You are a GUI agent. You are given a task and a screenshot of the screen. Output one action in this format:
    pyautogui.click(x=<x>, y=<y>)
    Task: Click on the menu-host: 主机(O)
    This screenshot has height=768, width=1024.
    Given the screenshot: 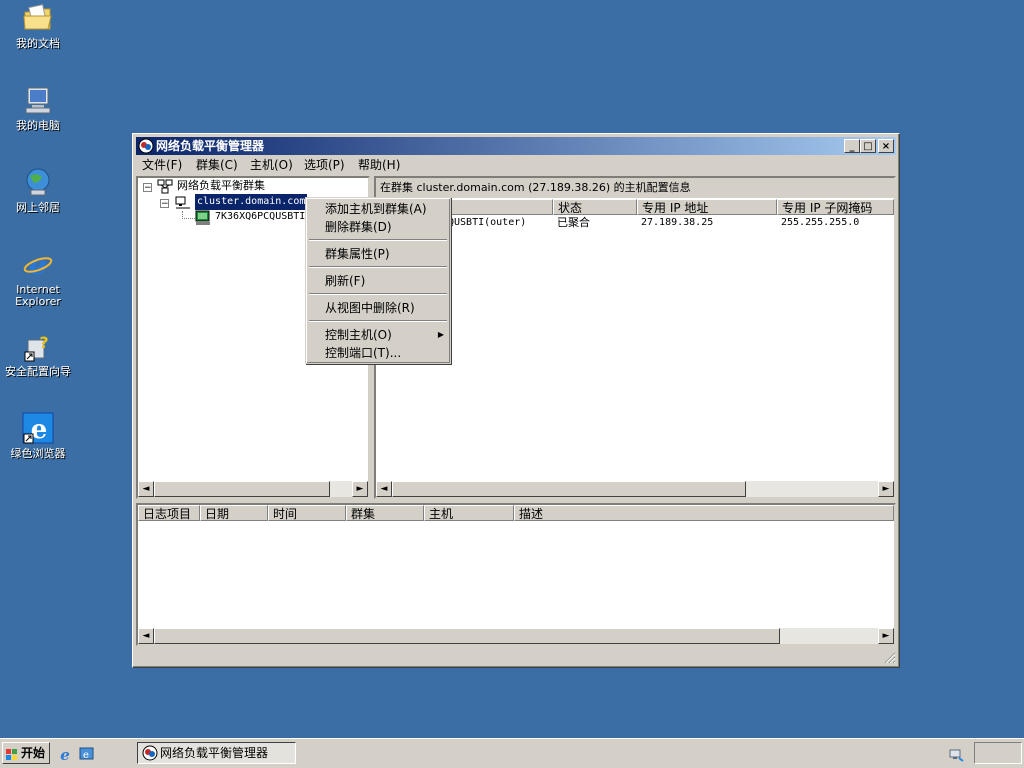 What is the action you would take?
    pyautogui.click(x=271, y=165)
    